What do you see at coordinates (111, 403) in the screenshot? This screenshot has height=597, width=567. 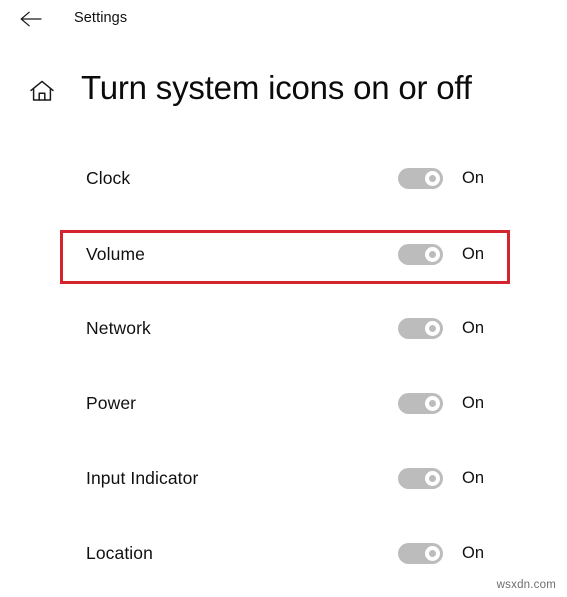 I see `setting-label: Power` at bounding box center [111, 403].